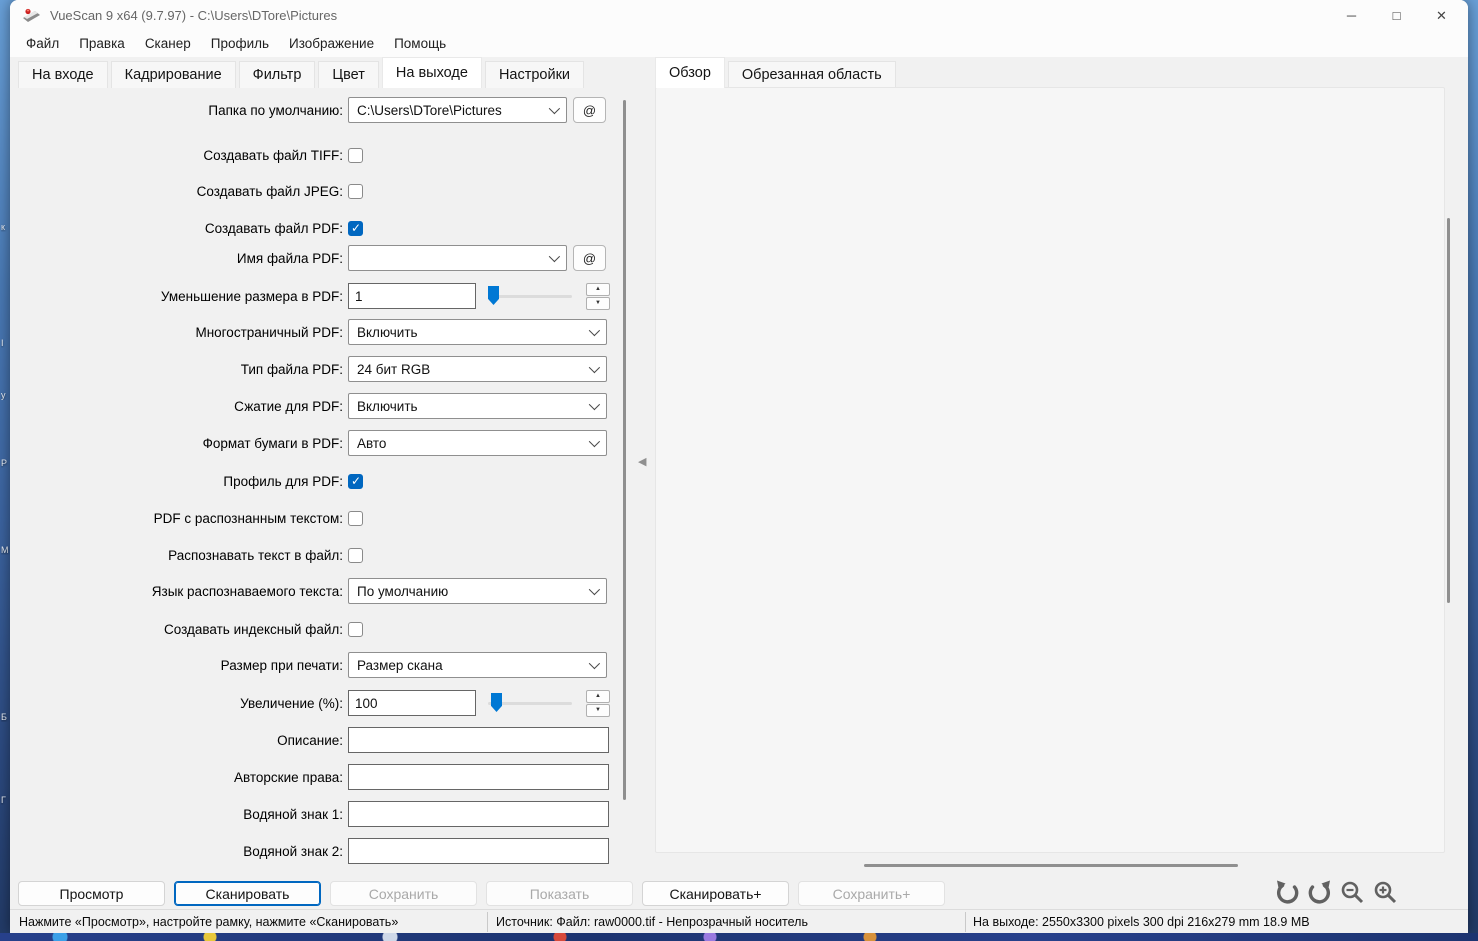 The image size is (1478, 941). What do you see at coordinates (281, 665) in the screenshot?
I see `field-label: Размер при печати:` at bounding box center [281, 665].